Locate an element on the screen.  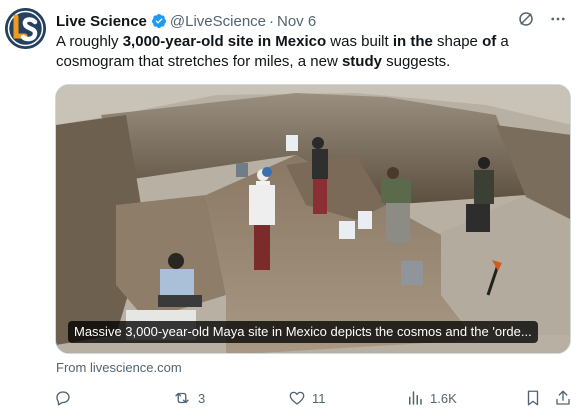
more-options-icon is located at coordinates (558, 19).